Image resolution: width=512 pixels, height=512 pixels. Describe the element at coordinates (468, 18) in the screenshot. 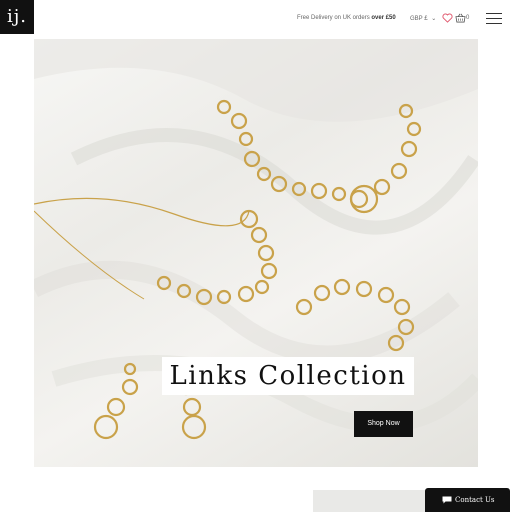

I see `basket-count: 0` at that location.